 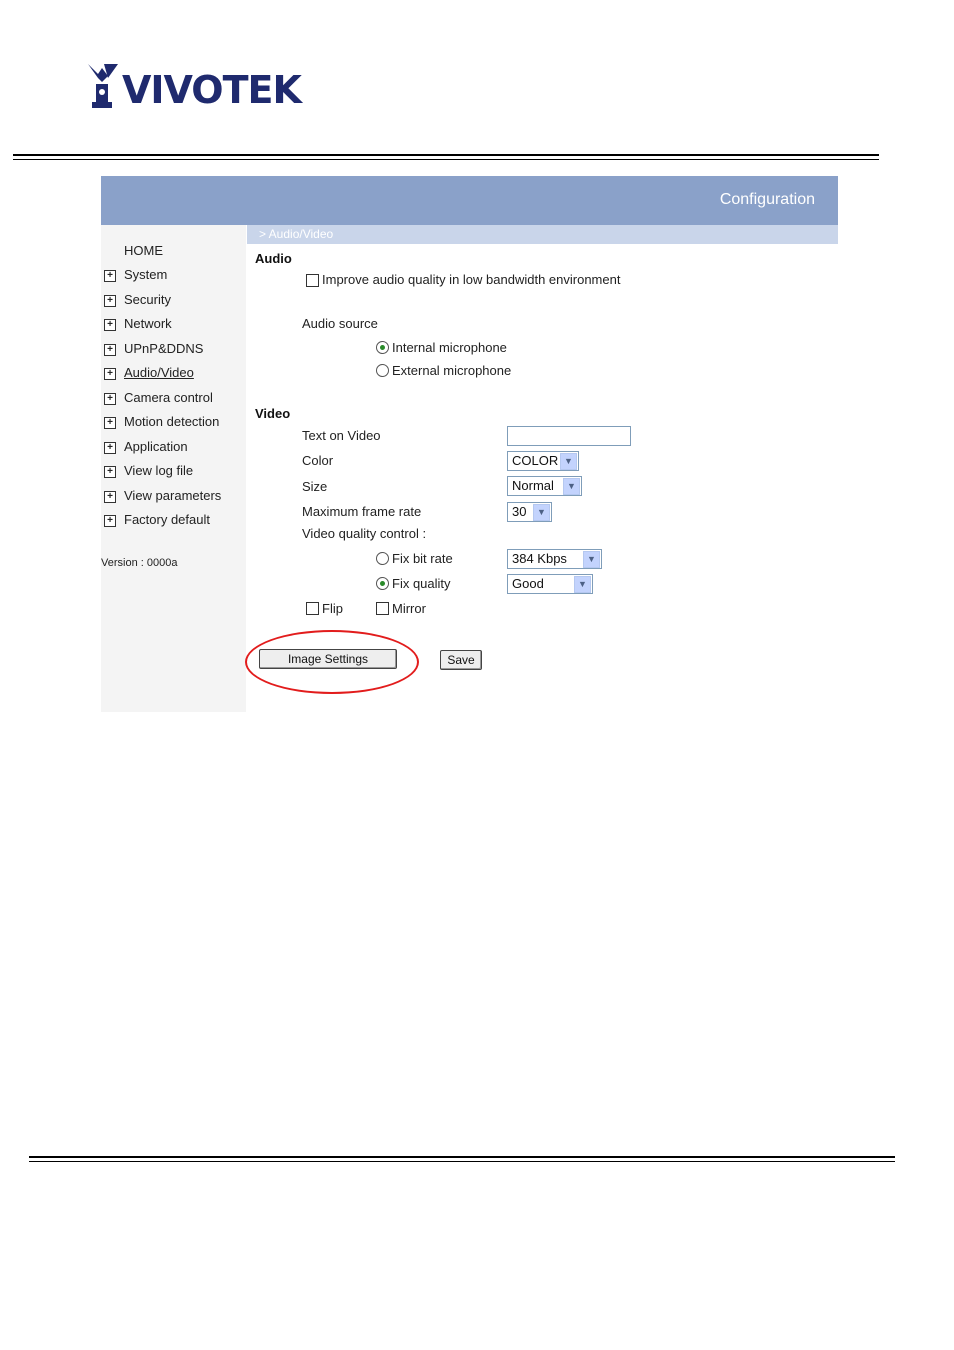 What do you see at coordinates (421, 583) in the screenshot?
I see `fix-quality-label: Fix quality` at bounding box center [421, 583].